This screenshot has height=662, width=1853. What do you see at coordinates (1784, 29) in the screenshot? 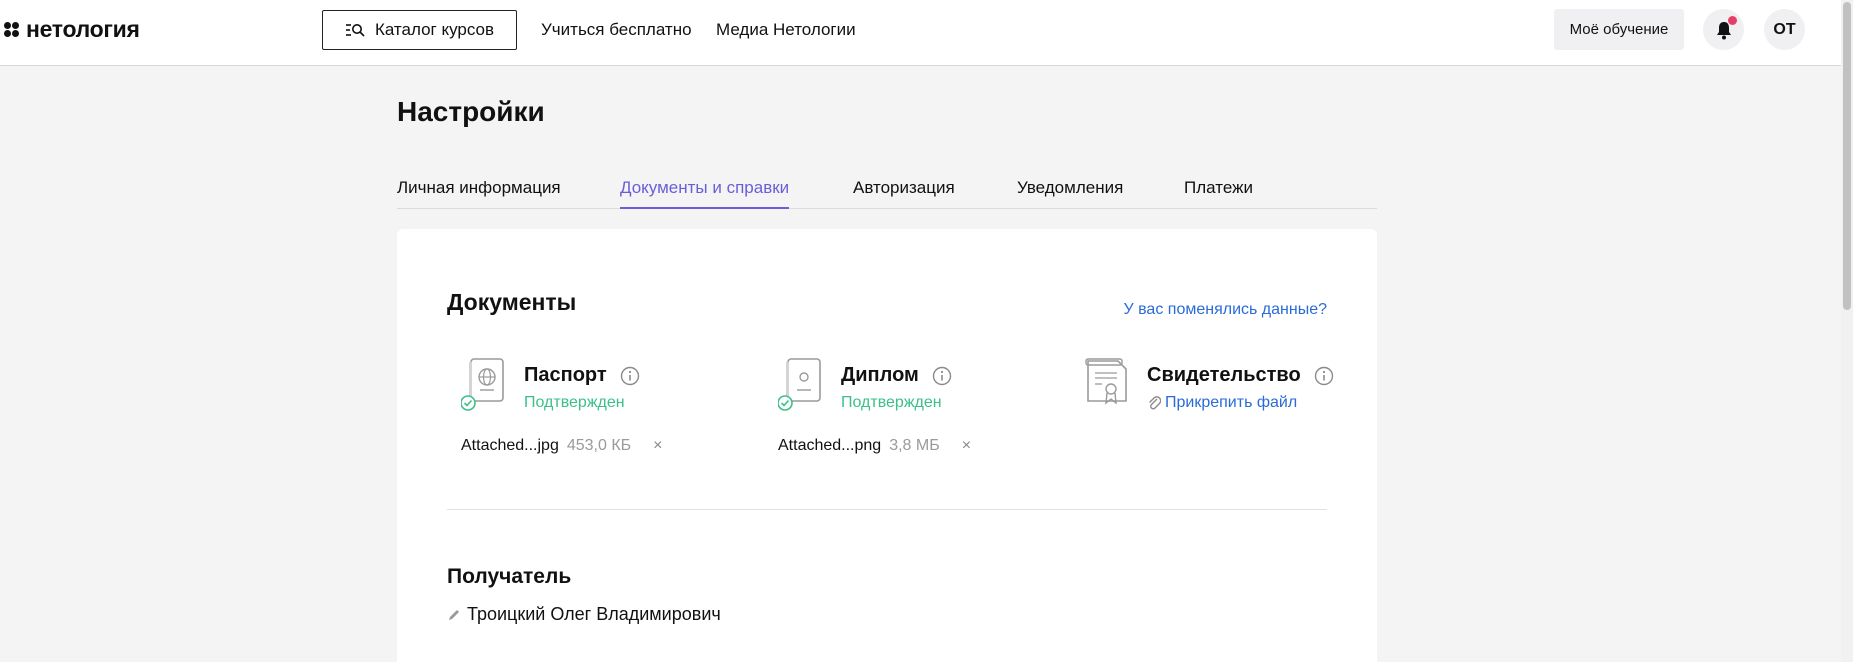
I see `avatar: ОТ` at bounding box center [1784, 29].